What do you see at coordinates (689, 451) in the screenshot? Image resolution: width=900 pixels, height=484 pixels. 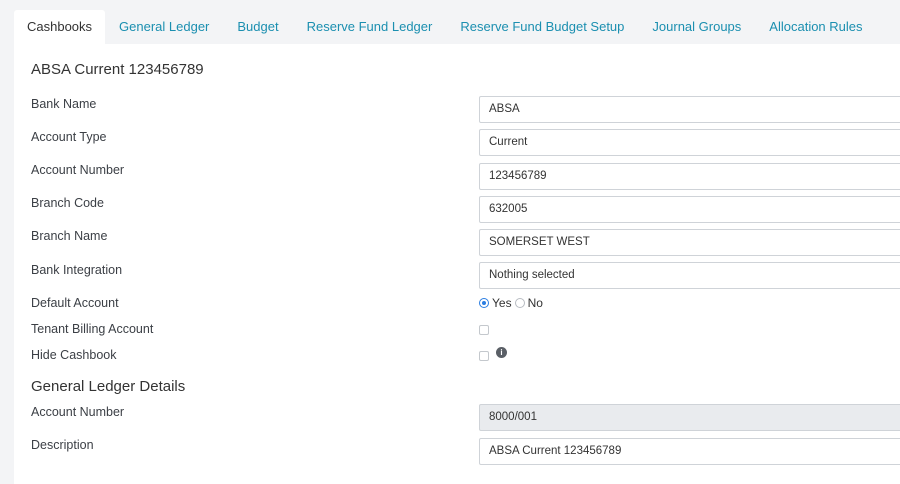 I see `description-field: ABSA Current 123456789` at bounding box center [689, 451].